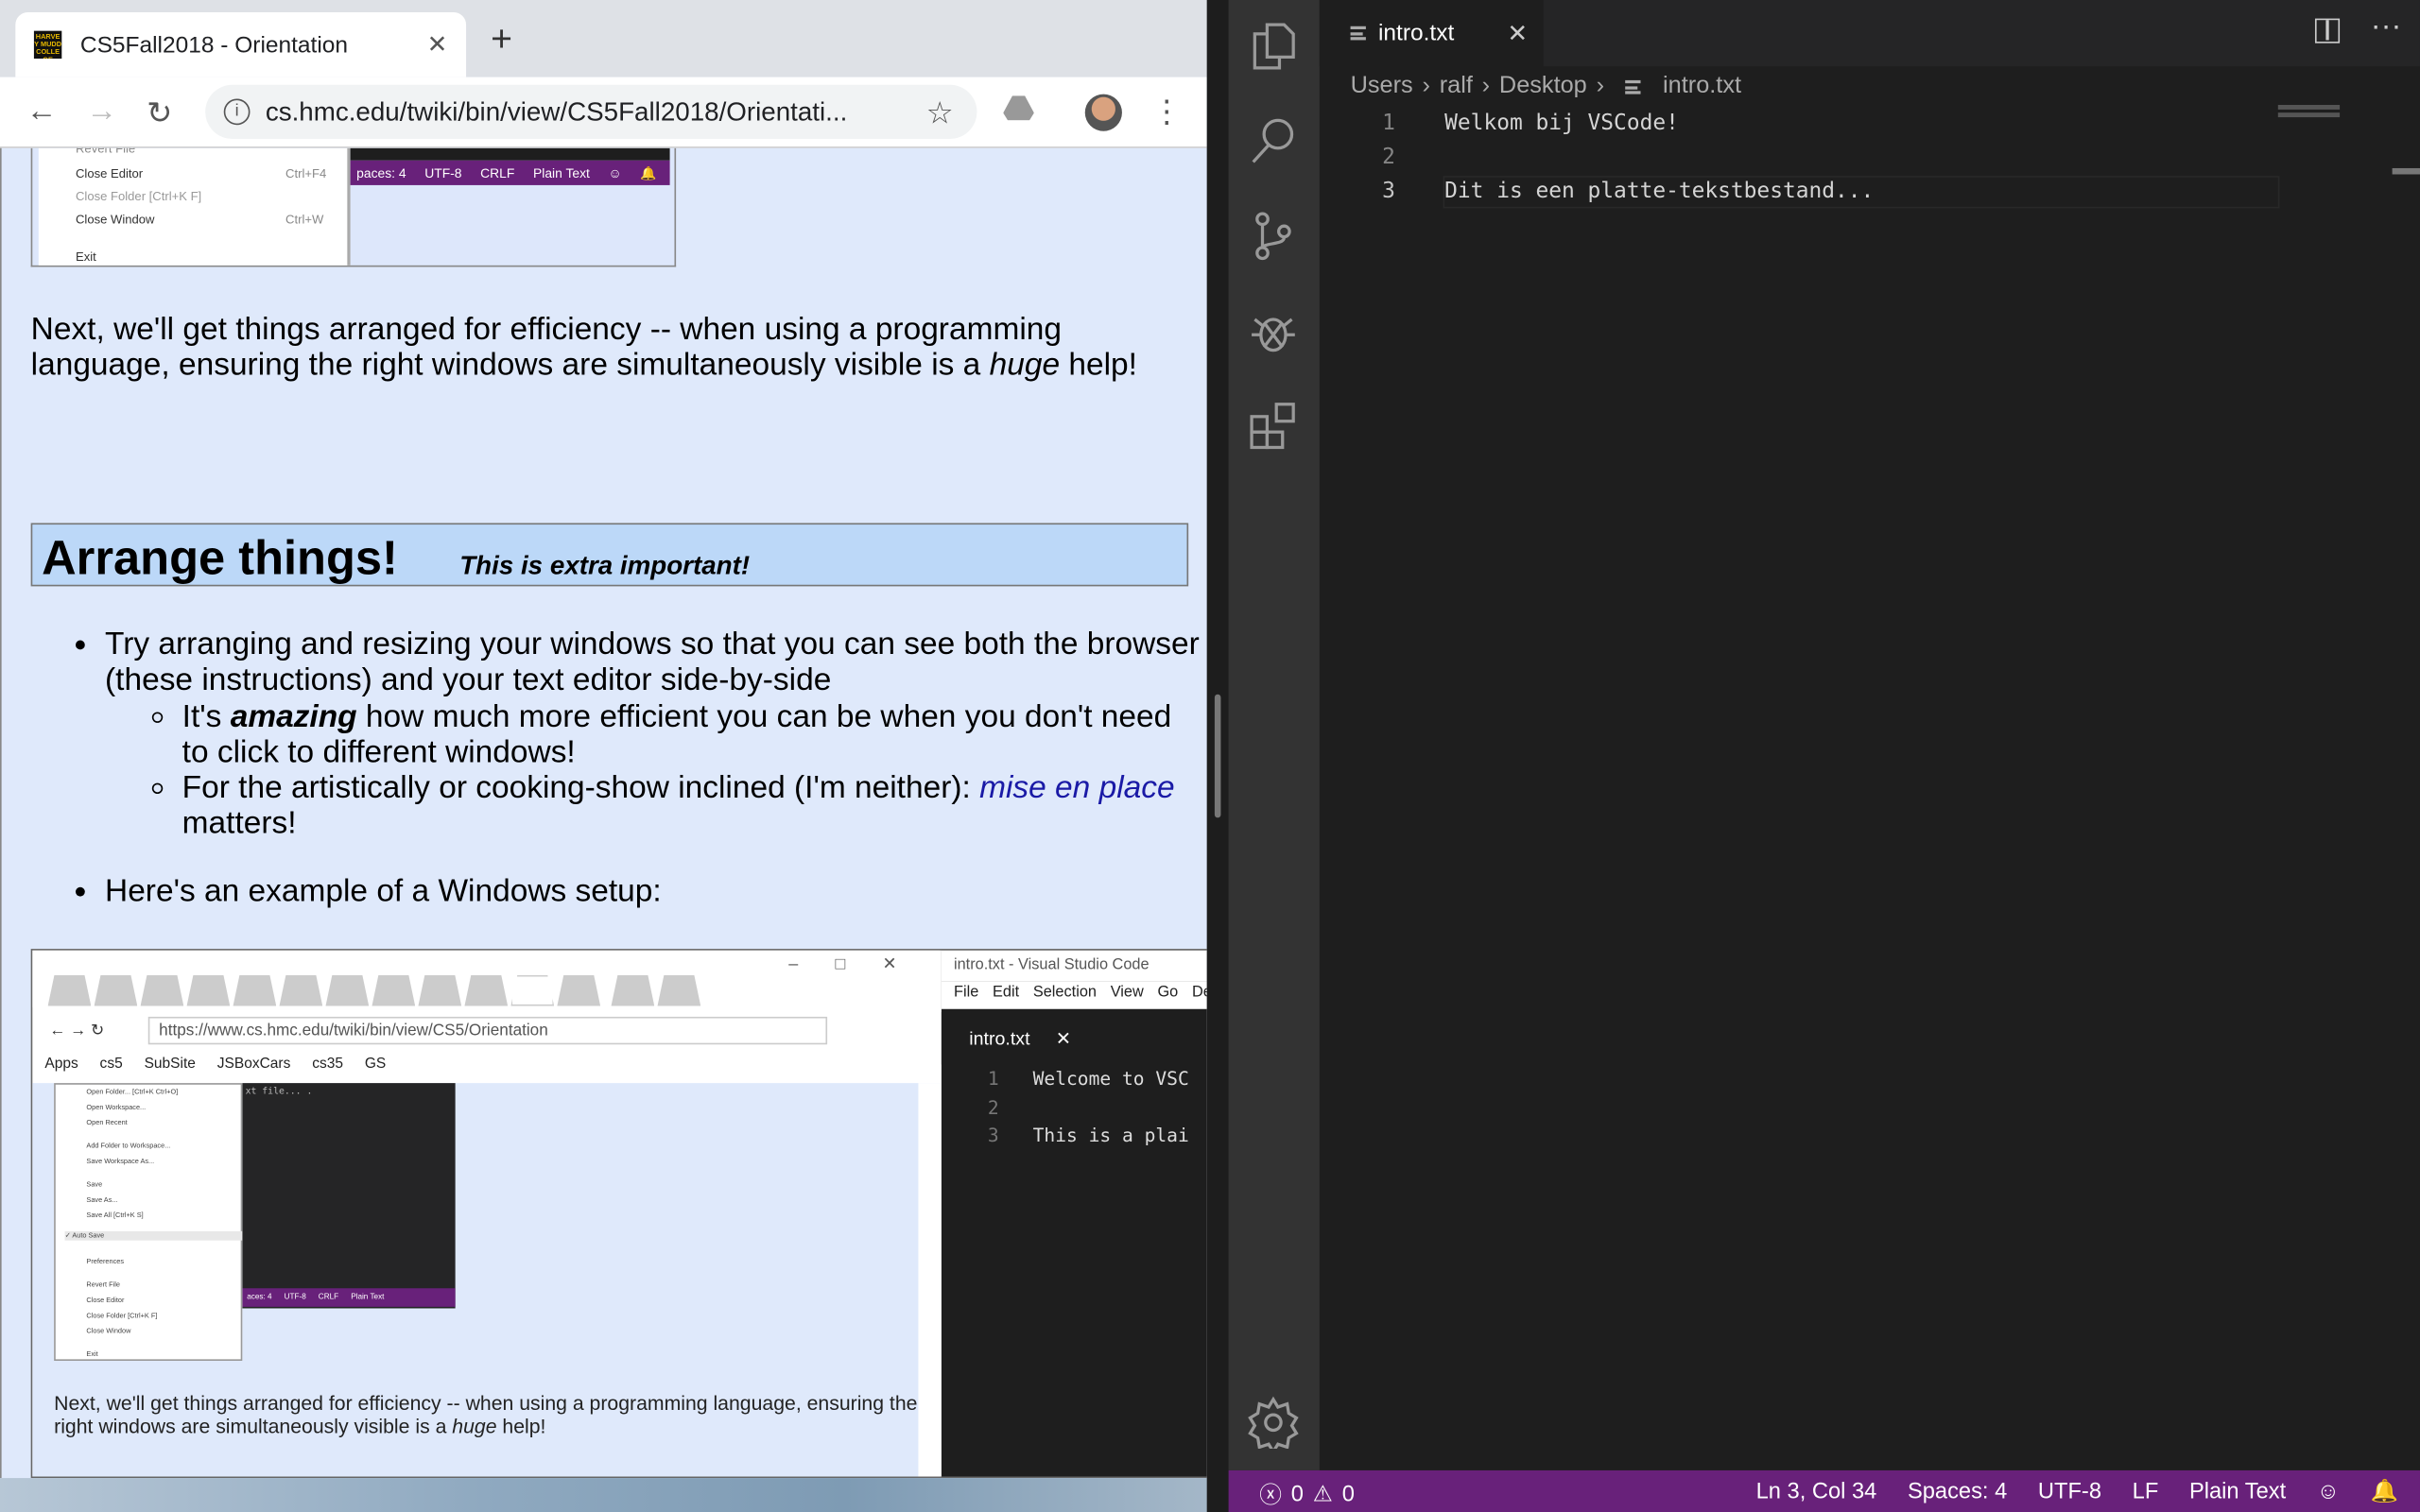 Image resolution: width=2420 pixels, height=1512 pixels. Describe the element at coordinates (92, 1353) in the screenshot. I see `menu-item: Exit` at that location.